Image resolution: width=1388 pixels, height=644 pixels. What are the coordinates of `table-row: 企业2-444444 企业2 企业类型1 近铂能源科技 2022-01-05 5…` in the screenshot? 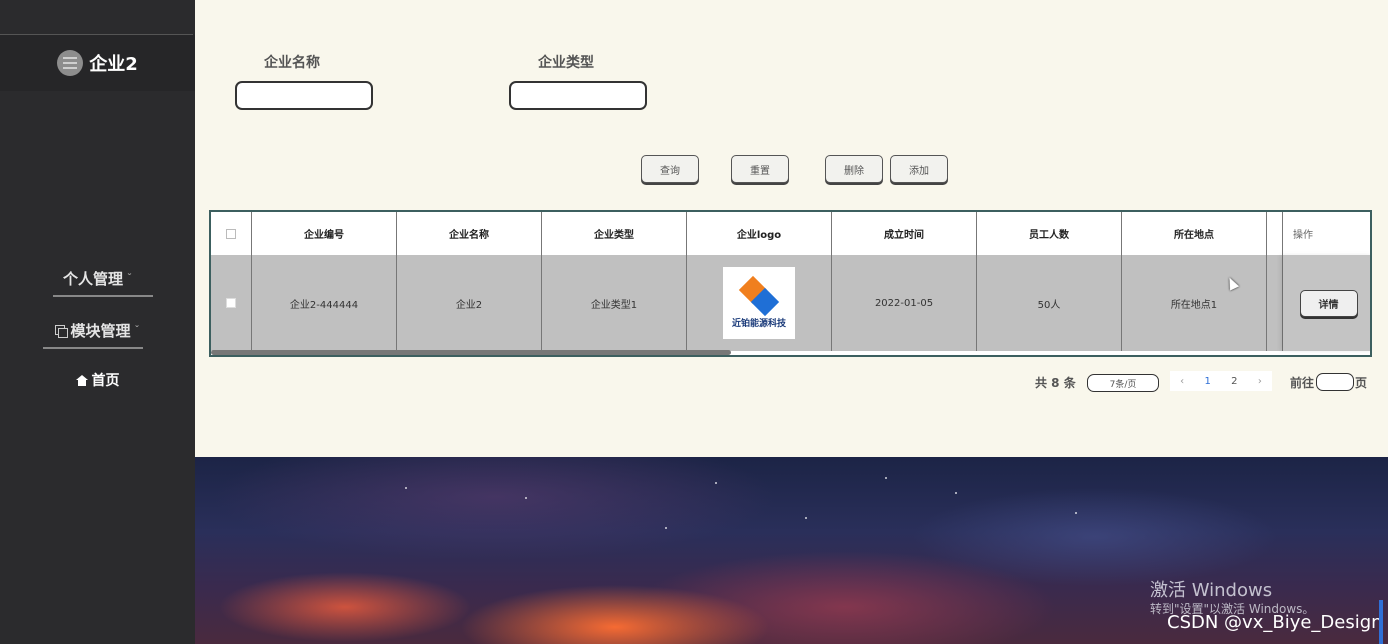 It's located at (790, 303).